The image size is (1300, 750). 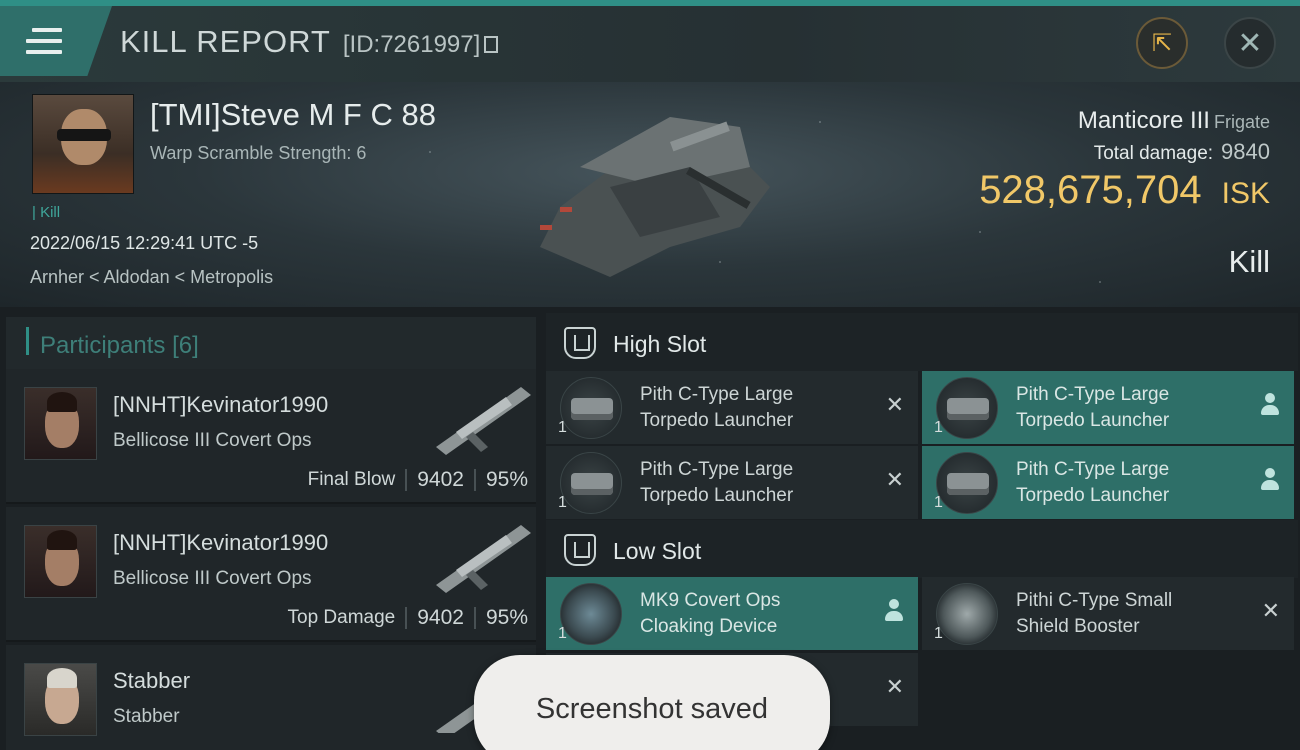 What do you see at coordinates (408, 618) in the screenshot?
I see `participant-stats: Top Damage 9402 95%` at bounding box center [408, 618].